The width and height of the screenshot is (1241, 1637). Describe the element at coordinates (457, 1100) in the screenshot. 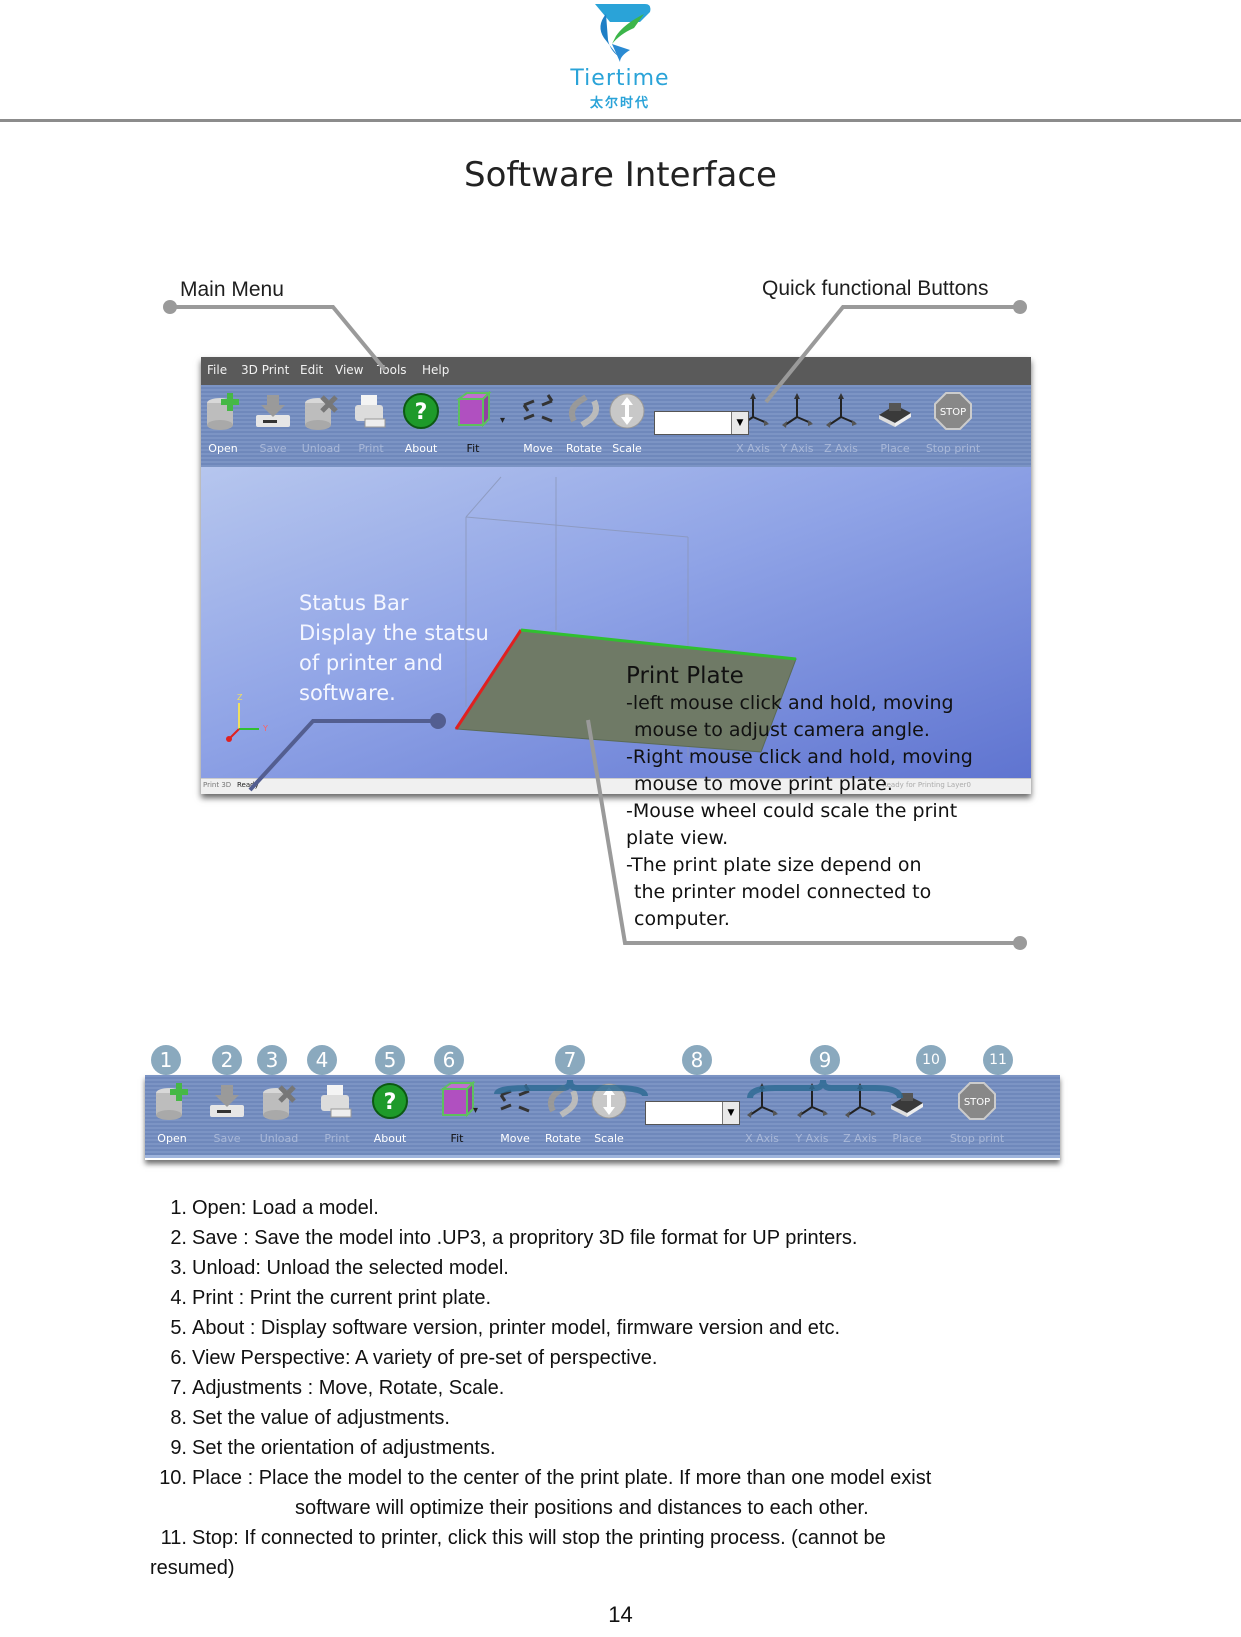

I see `fit-view-icon` at that location.